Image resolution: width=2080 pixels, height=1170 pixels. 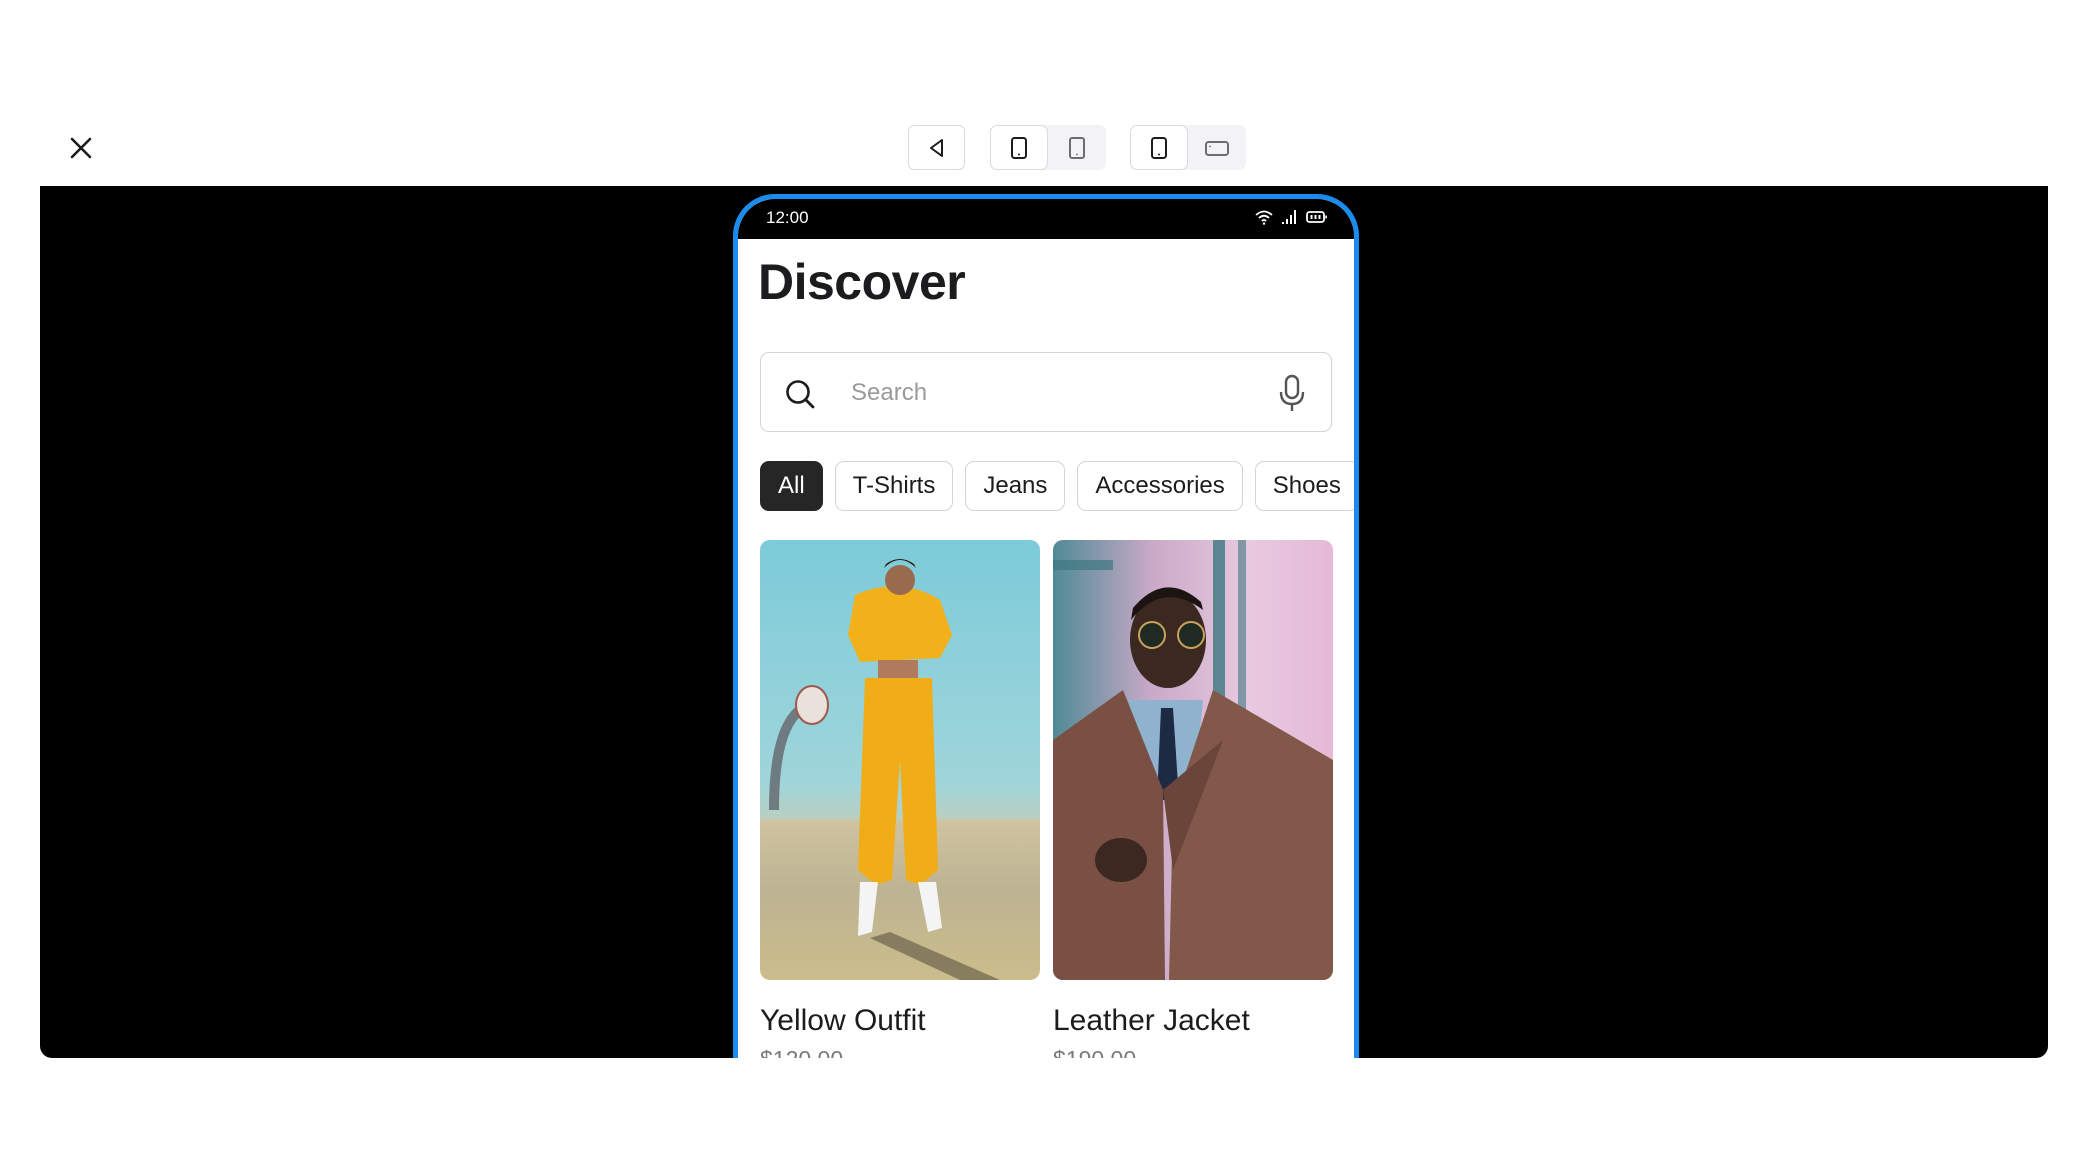 What do you see at coordinates (1304, 486) in the screenshot?
I see `chip-shoes: Shoes` at bounding box center [1304, 486].